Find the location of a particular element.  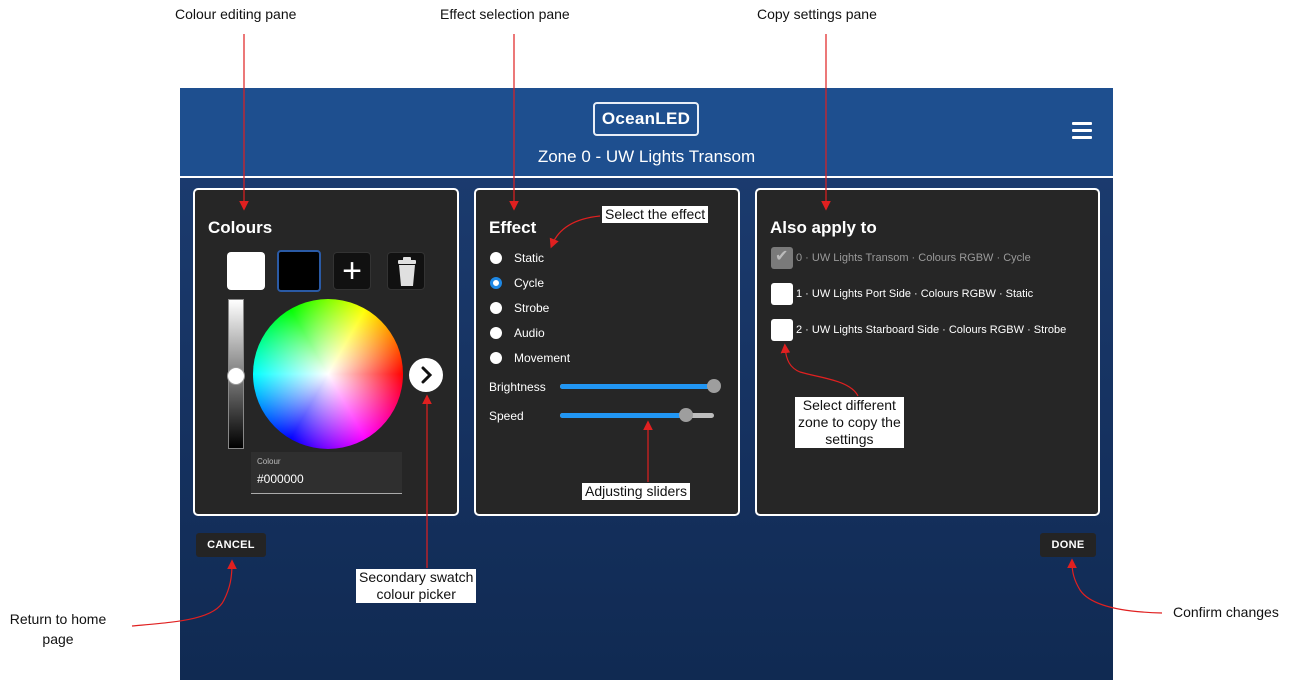

swatch-white is located at coordinates (246, 271).